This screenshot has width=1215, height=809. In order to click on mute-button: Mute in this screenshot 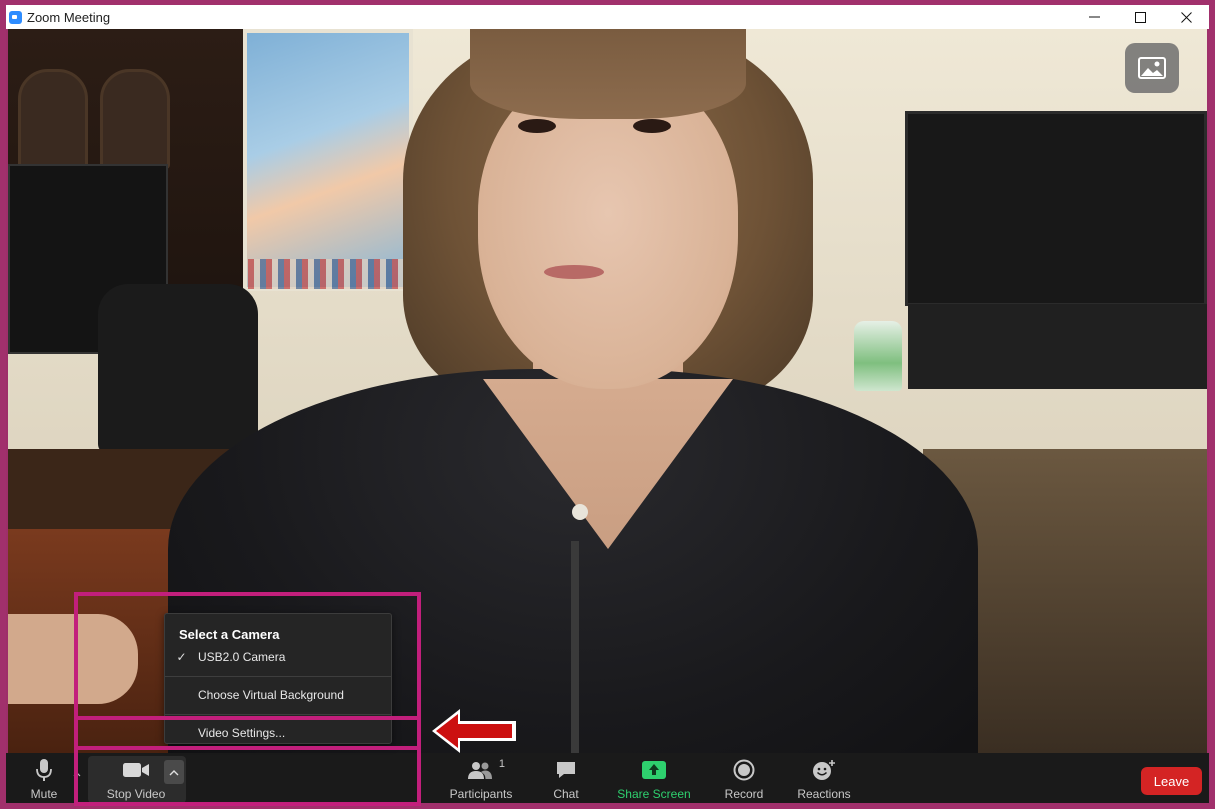, I will do `click(44, 778)`.